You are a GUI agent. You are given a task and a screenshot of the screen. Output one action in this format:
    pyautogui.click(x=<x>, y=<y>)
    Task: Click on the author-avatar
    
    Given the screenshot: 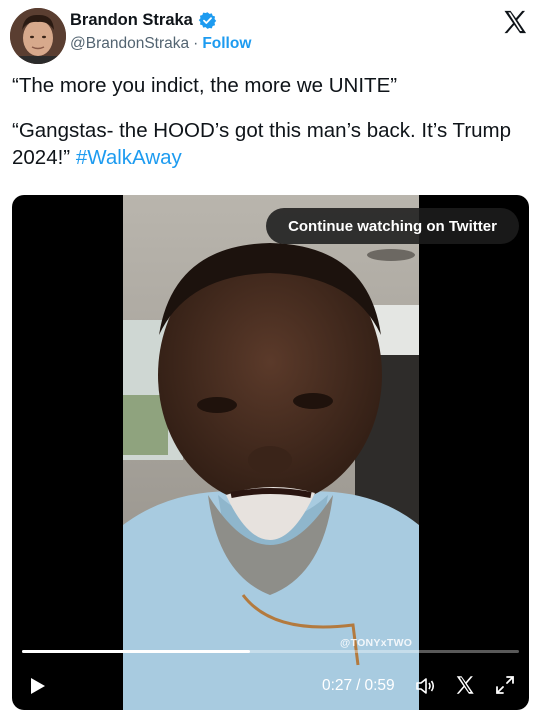 What is the action you would take?
    pyautogui.click(x=38, y=36)
    